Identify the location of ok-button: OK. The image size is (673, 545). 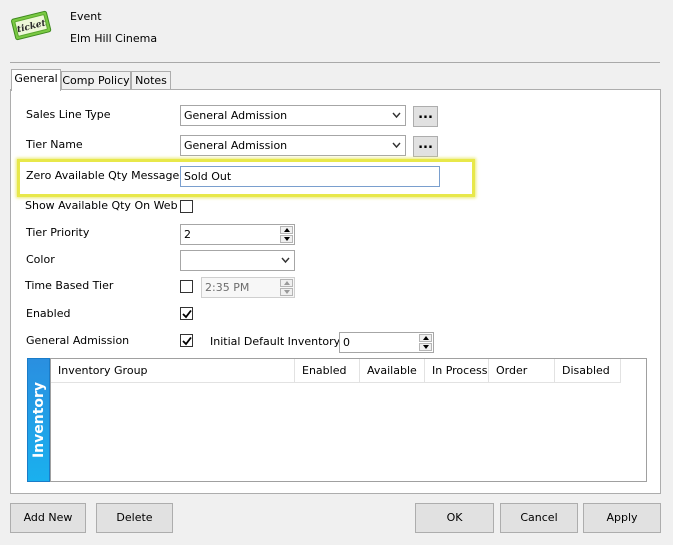
(454, 518).